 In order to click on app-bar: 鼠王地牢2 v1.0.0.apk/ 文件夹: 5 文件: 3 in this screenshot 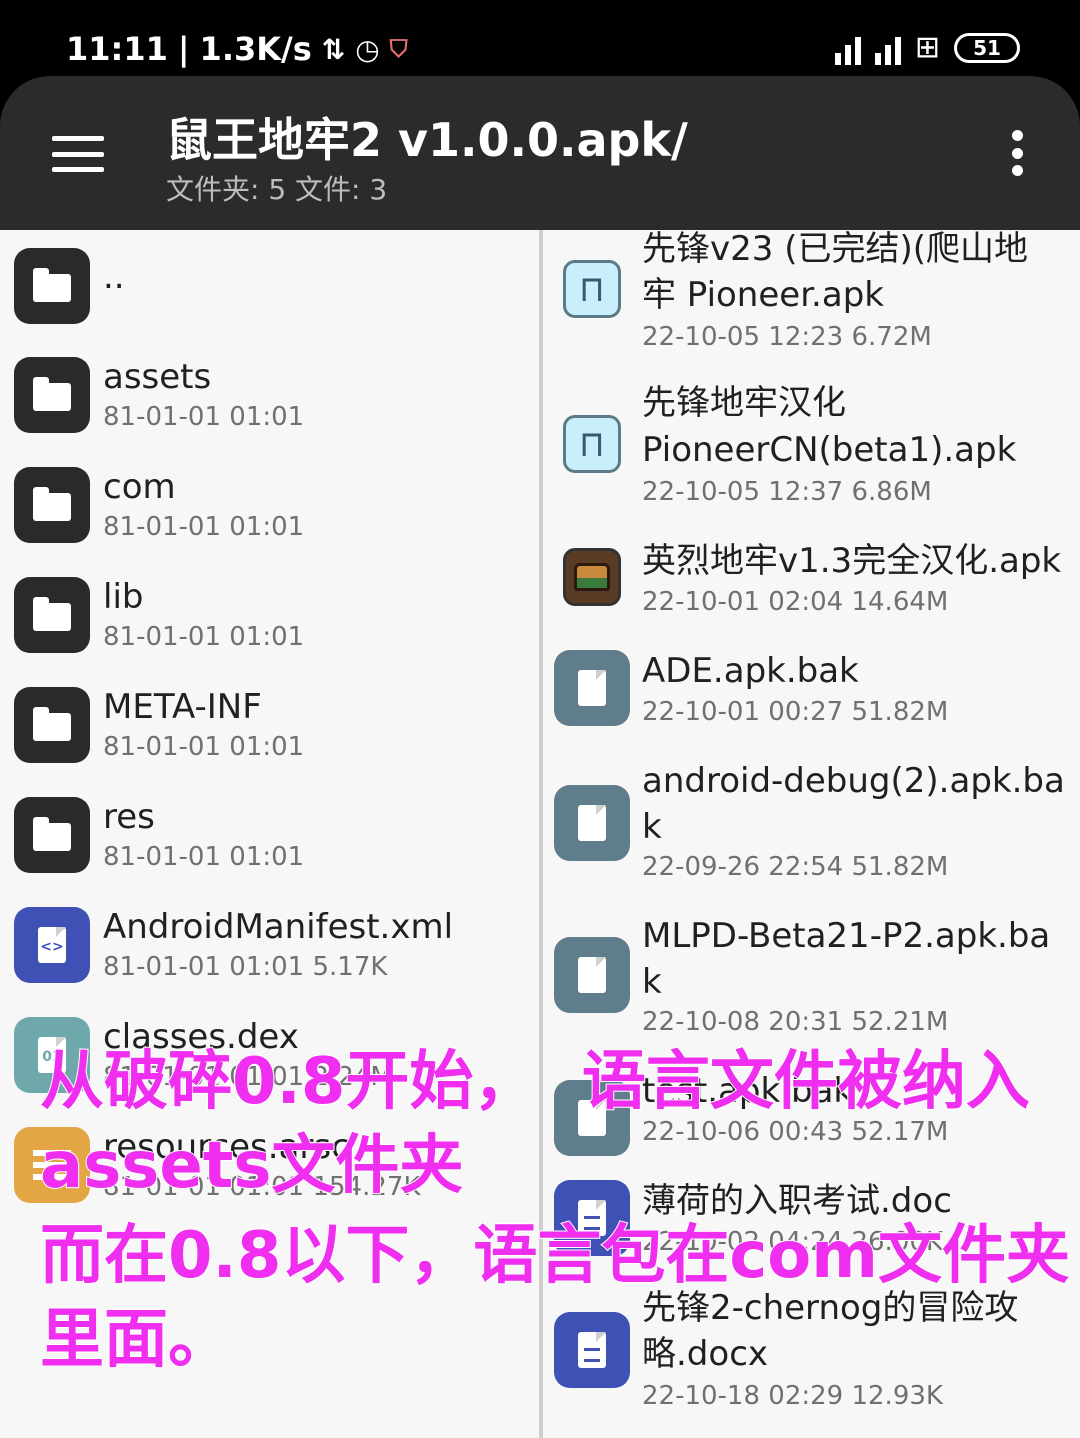, I will do `click(540, 153)`.